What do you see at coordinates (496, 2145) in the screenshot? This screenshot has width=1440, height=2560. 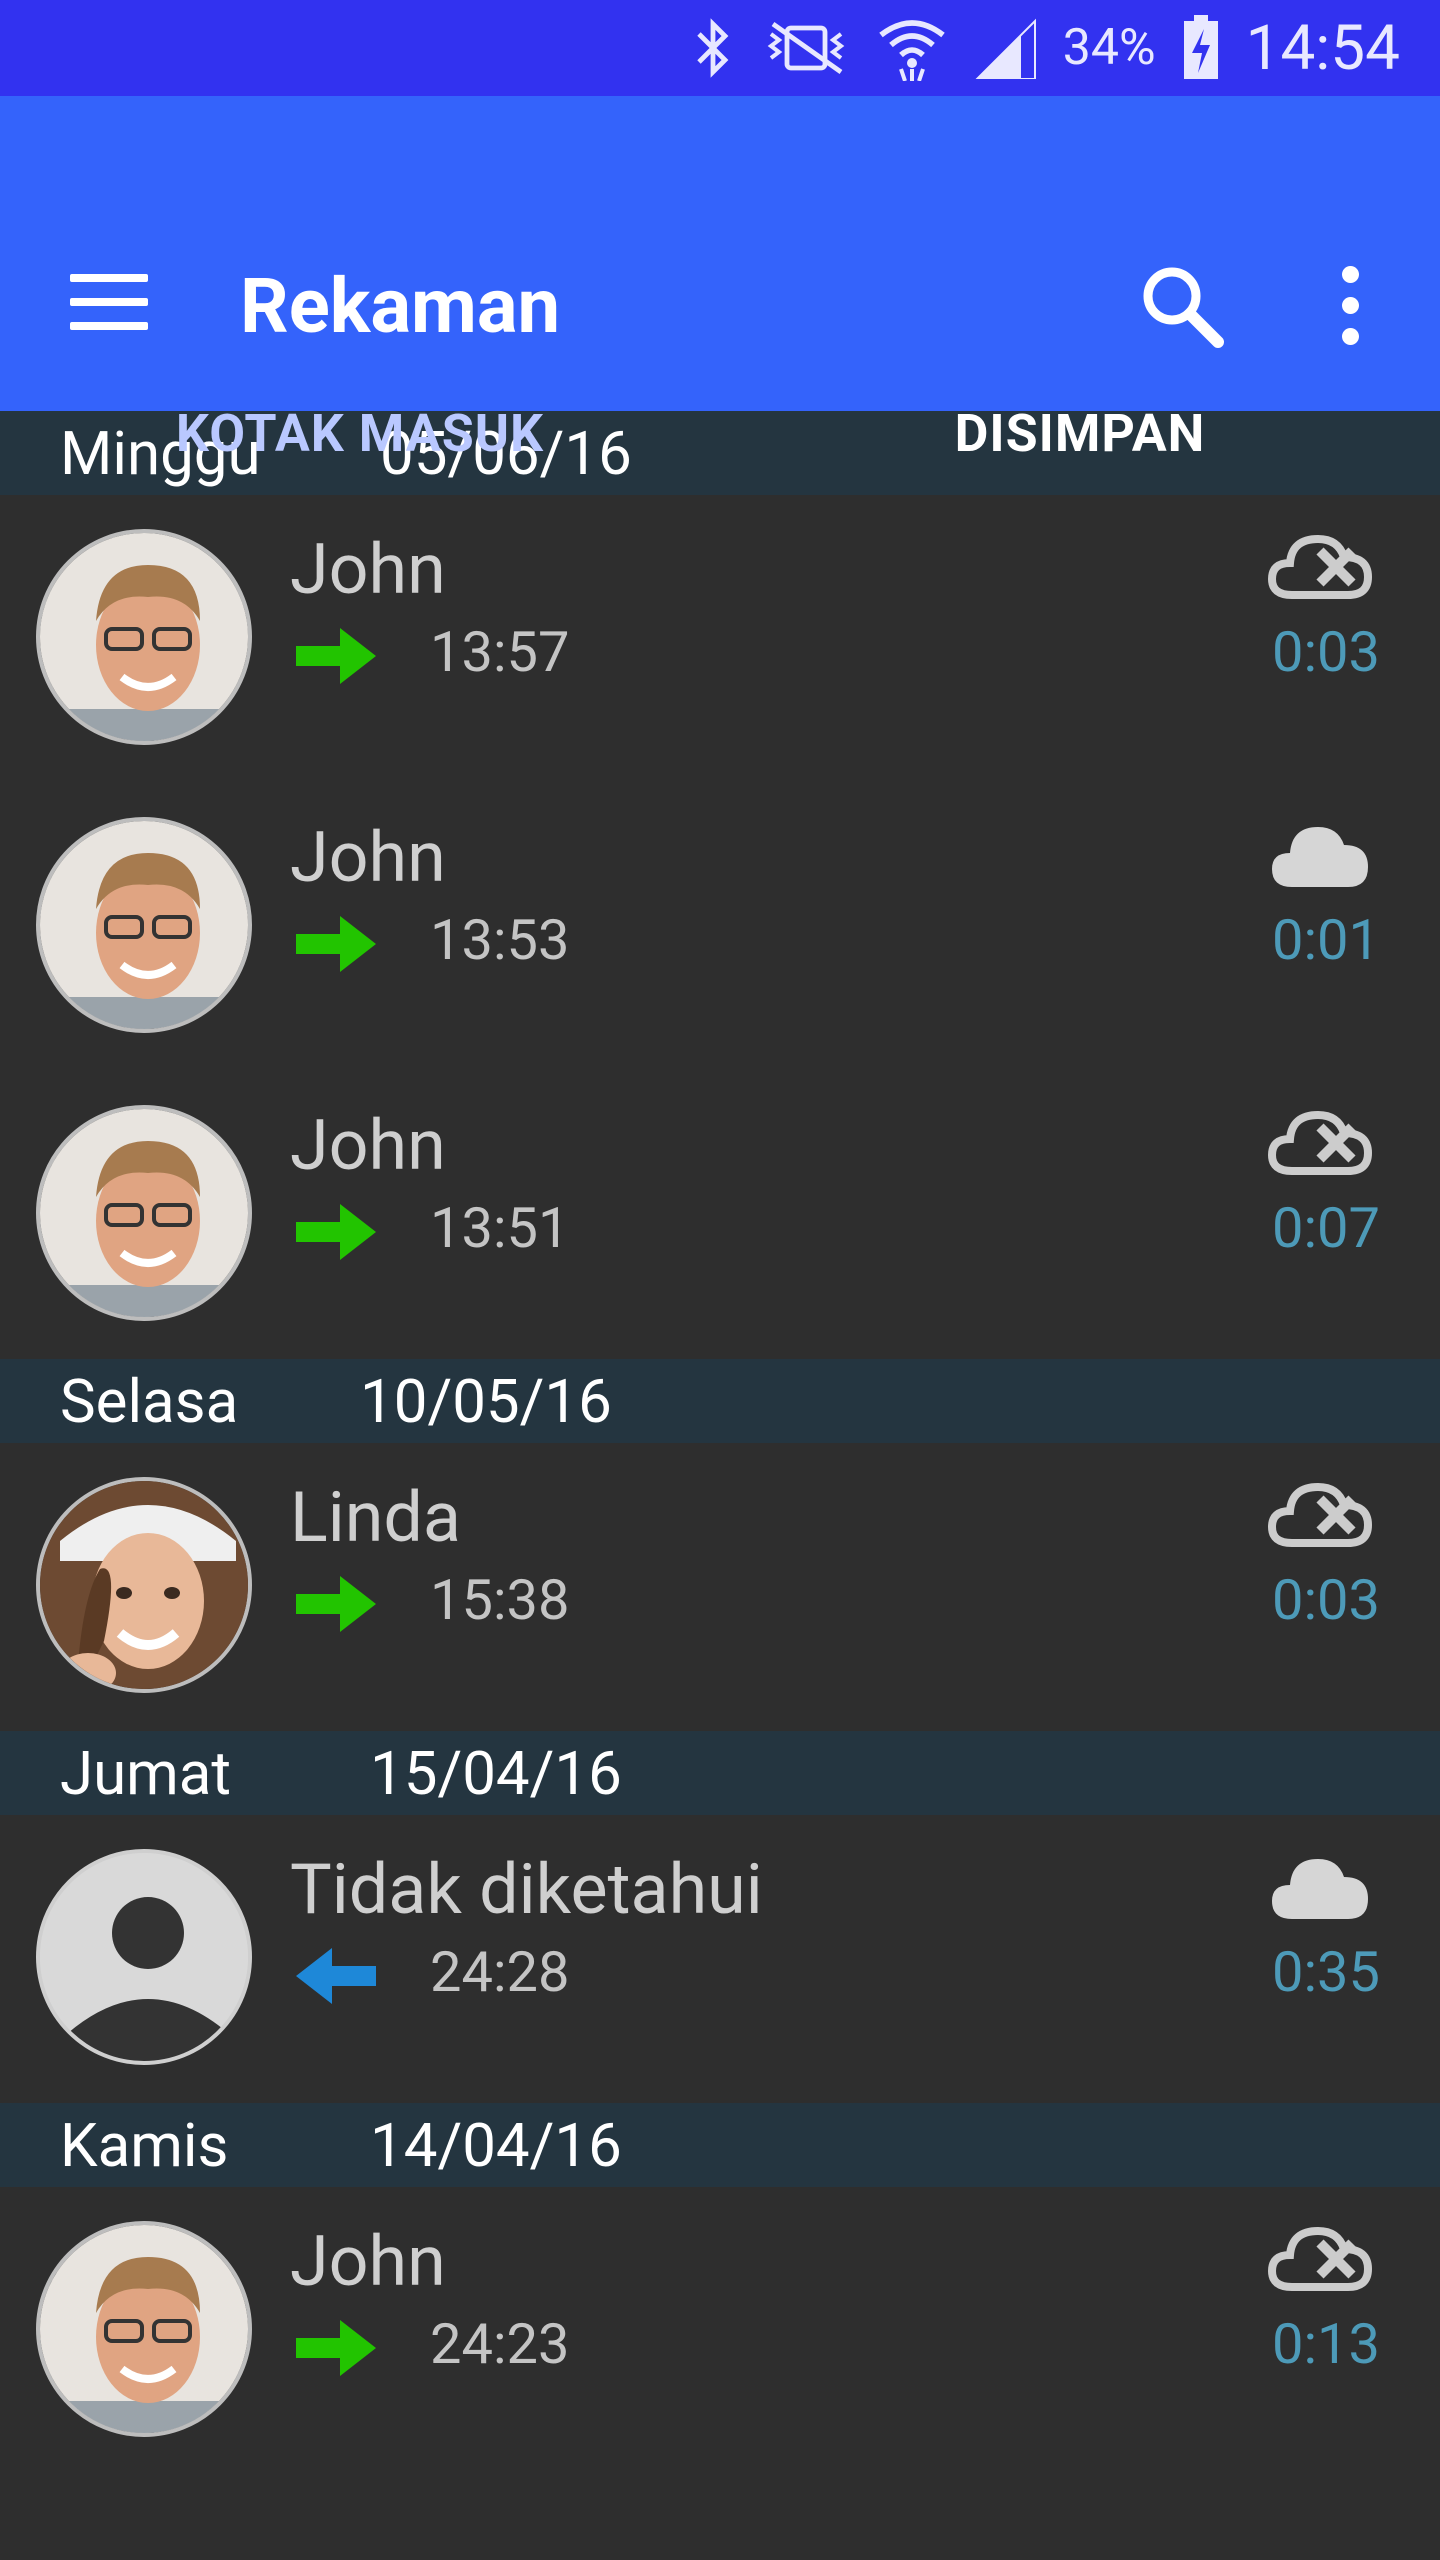 I see `section-date: 14/04/16` at bounding box center [496, 2145].